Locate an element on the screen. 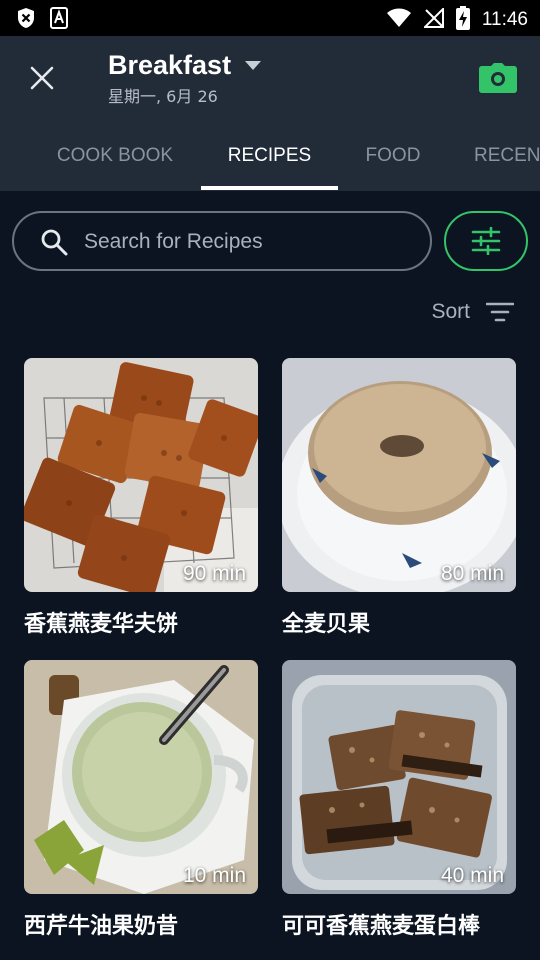 The width and height of the screenshot is (540, 960). camera-button is located at coordinates (498, 78).